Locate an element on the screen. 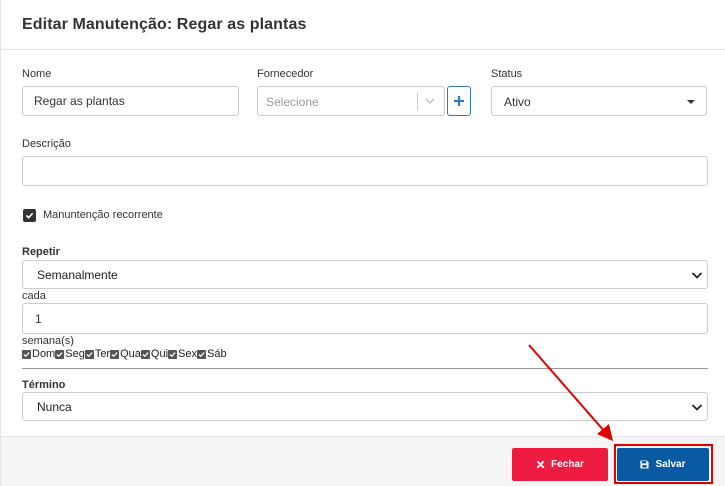 This screenshot has height=486, width=725. recorrente-label: Manuntenção recorrente is located at coordinates (103, 215).